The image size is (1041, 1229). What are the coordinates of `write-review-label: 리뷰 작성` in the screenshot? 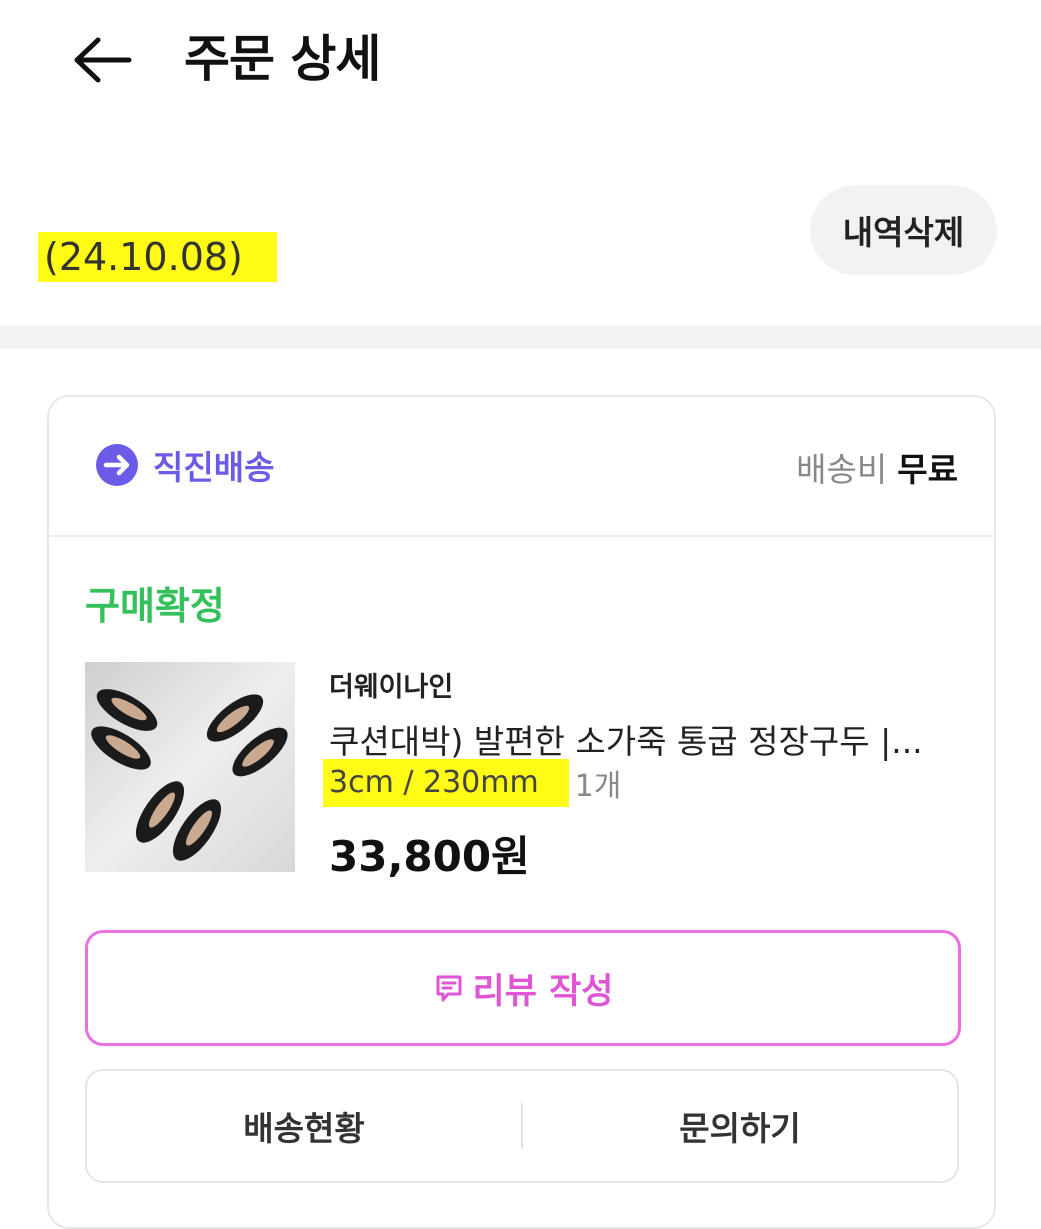 It's located at (543, 991).